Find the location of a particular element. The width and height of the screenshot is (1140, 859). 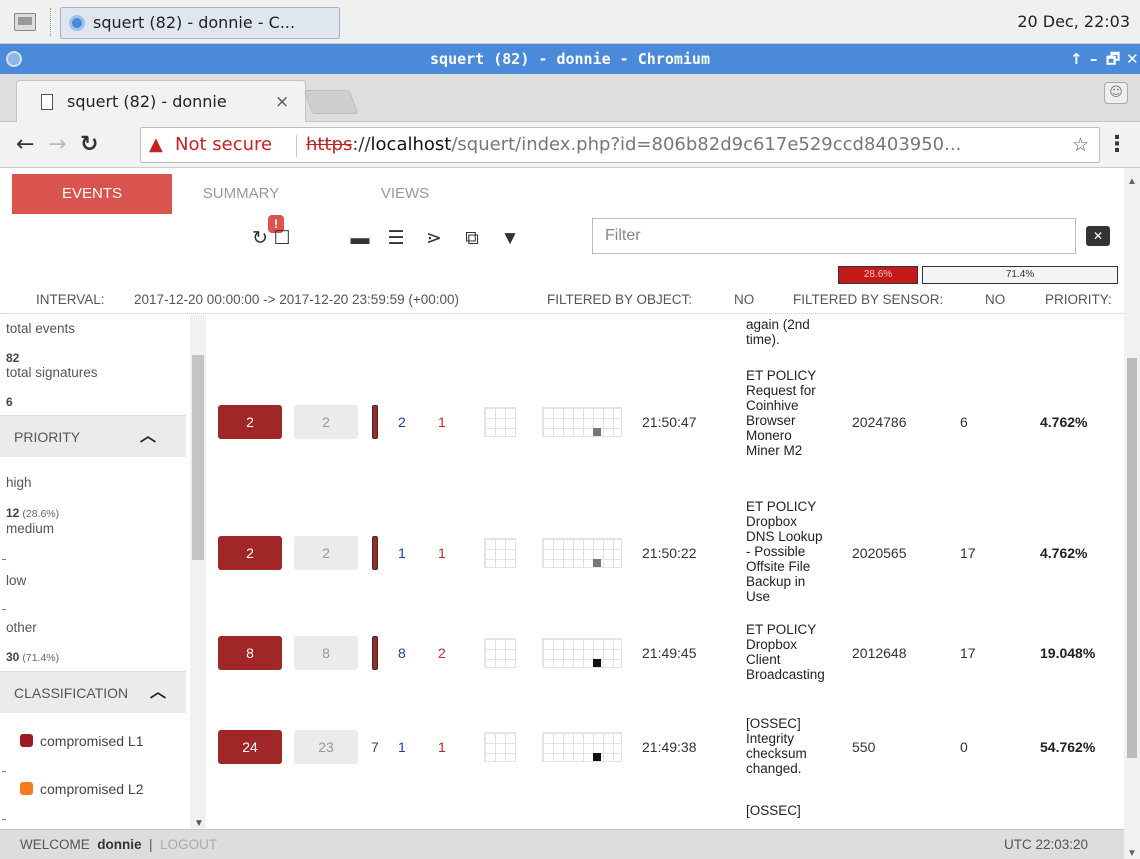

event-signature-partial: [OSSEC] is located at coordinates (773, 810).